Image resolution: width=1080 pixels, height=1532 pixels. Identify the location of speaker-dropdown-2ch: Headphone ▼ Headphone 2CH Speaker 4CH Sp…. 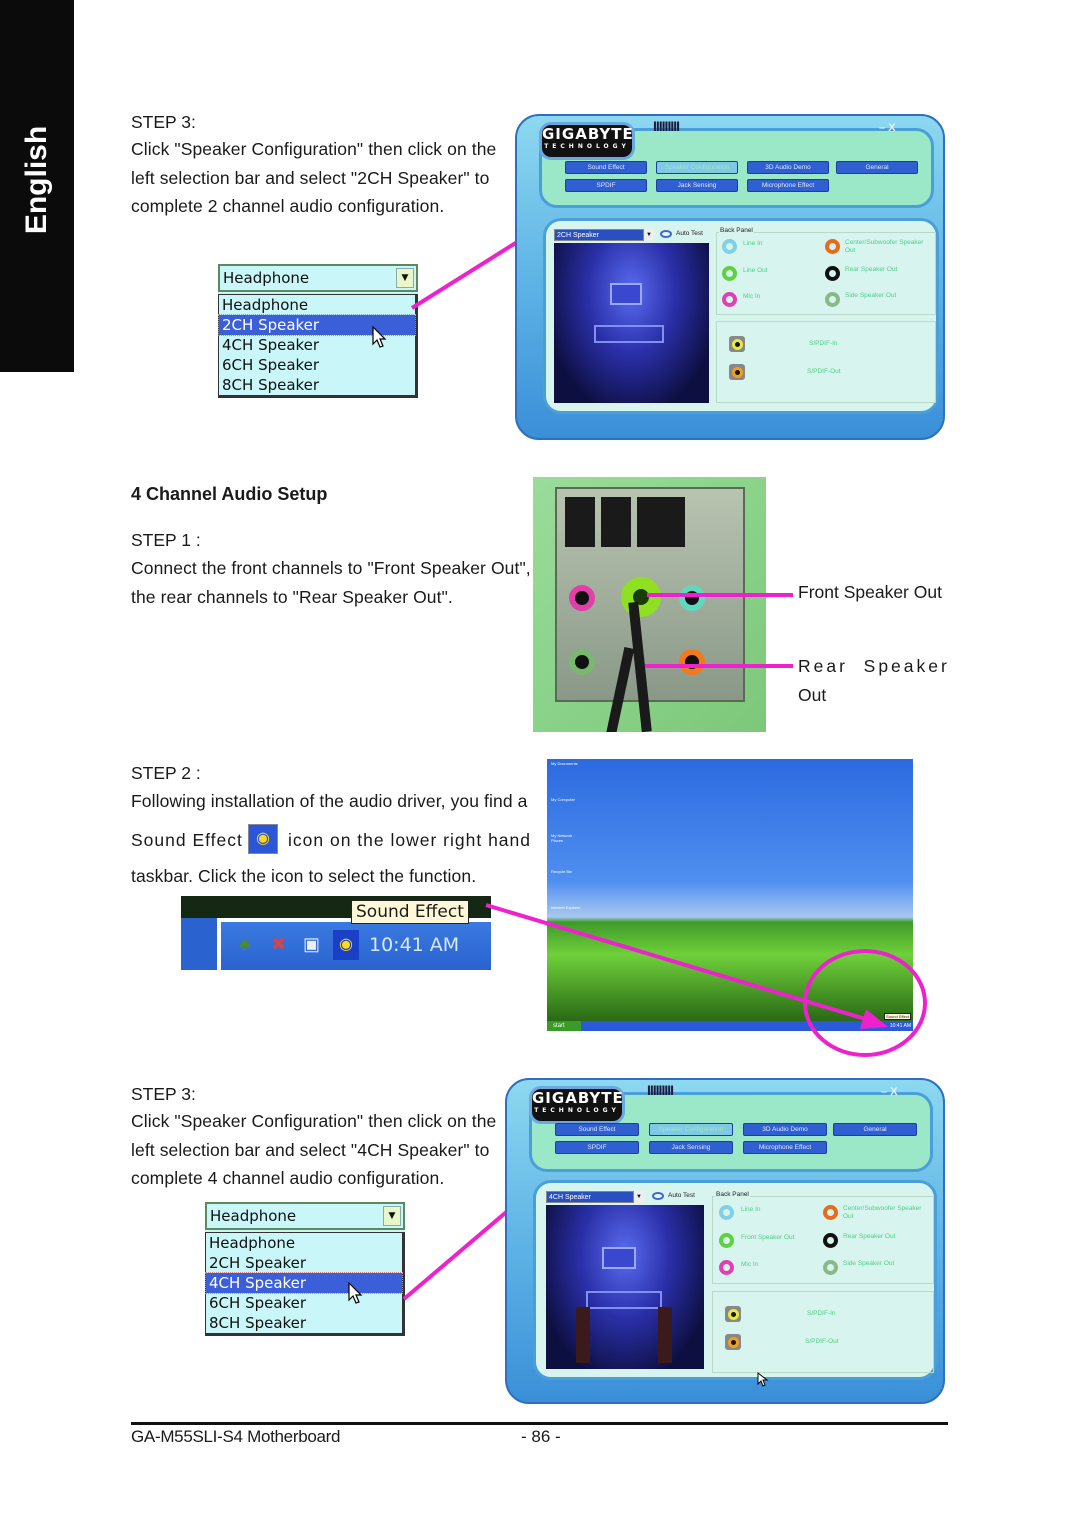
(318, 331).